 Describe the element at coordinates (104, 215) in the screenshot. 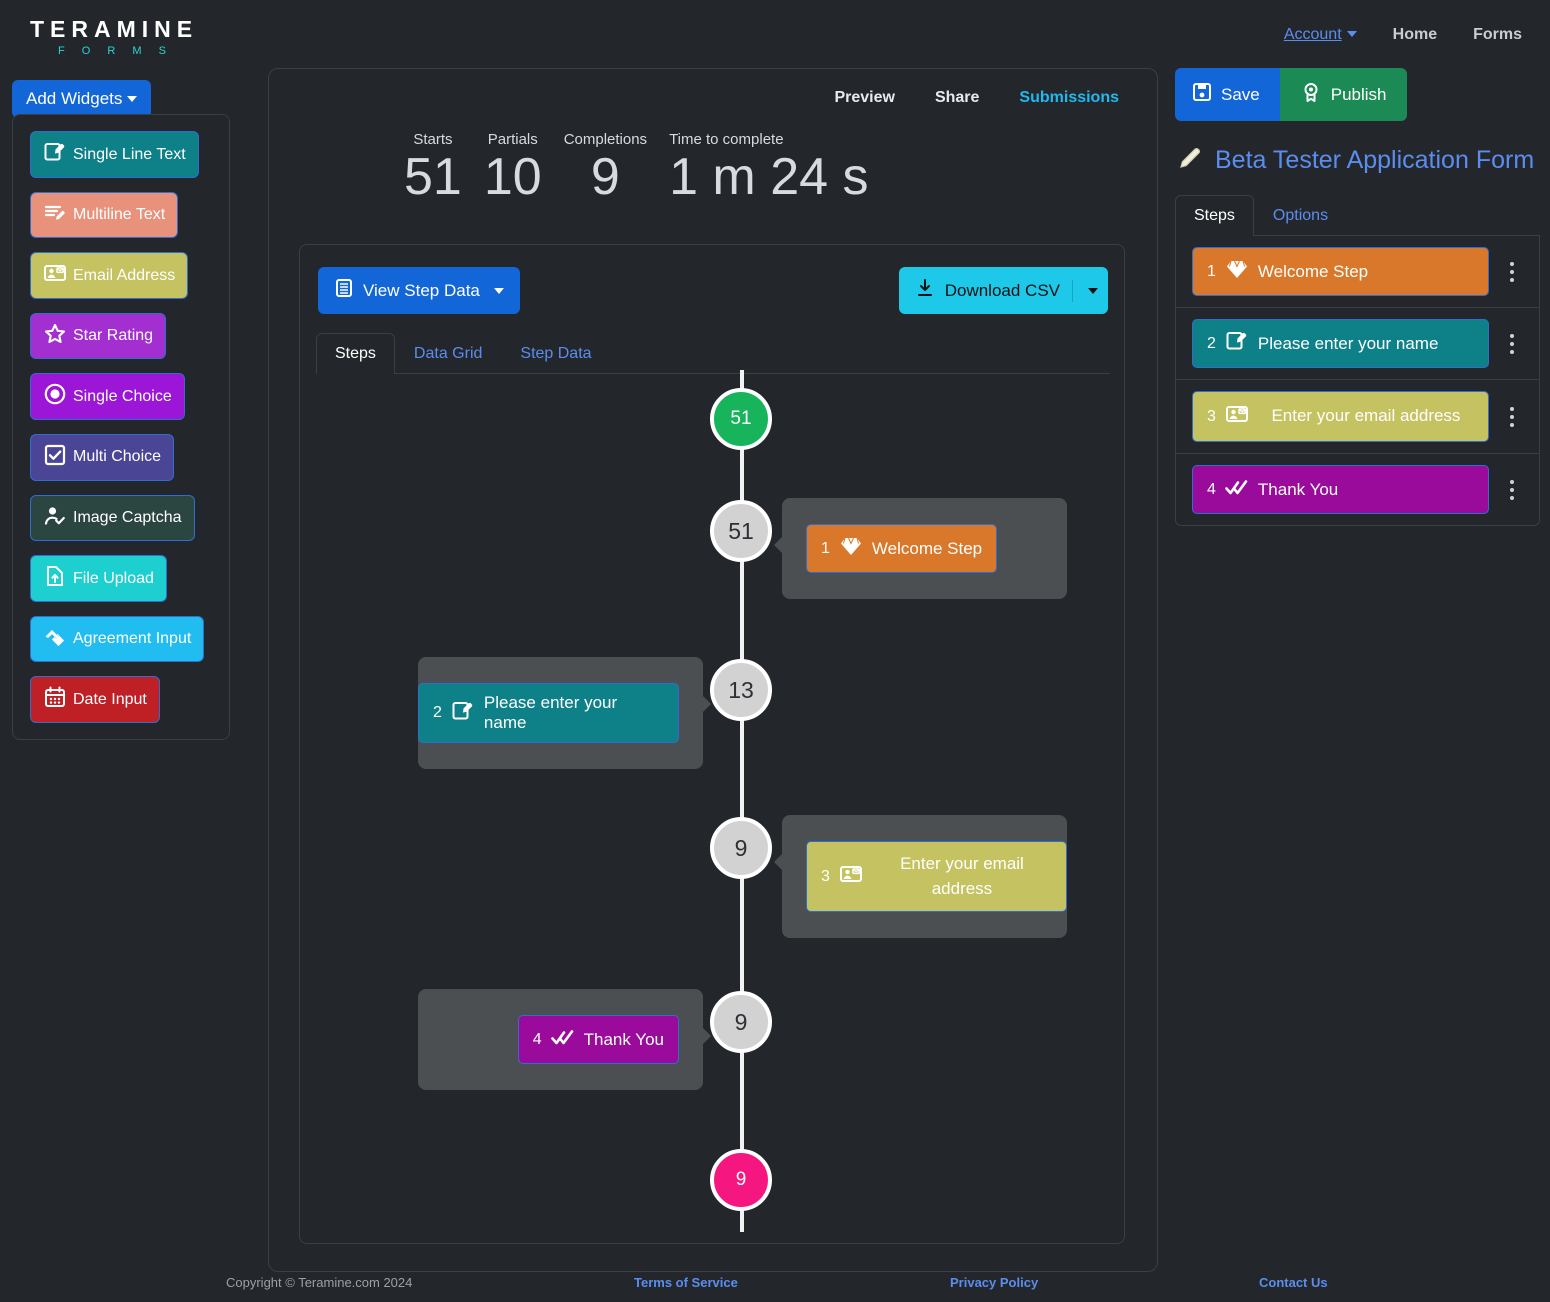

I see `widget-multiline-text: Multiline Text` at that location.